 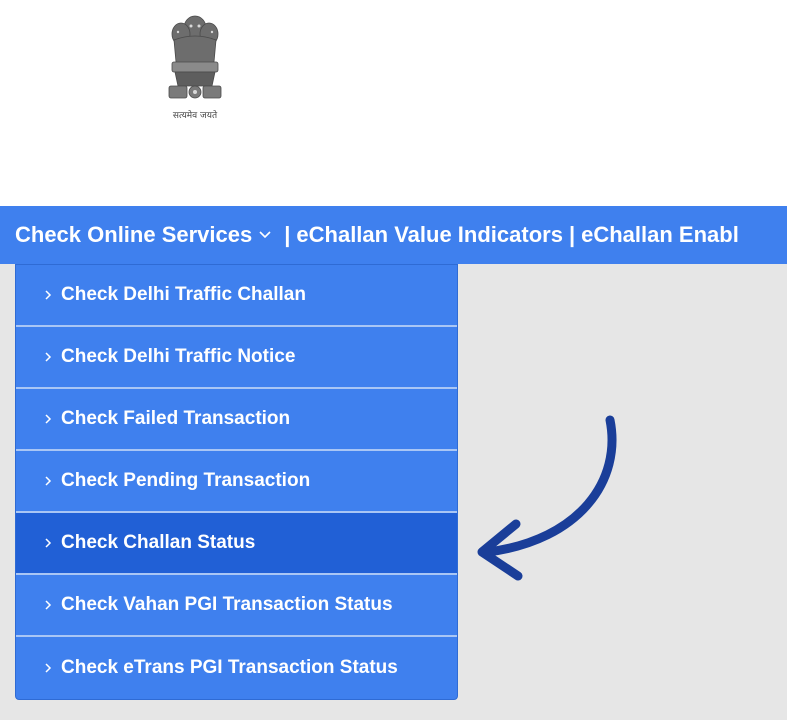 I want to click on menu-item-check-vahan-pgi-transaction-status: Check Vahan PGI Transaction Status, so click(x=236, y=606).